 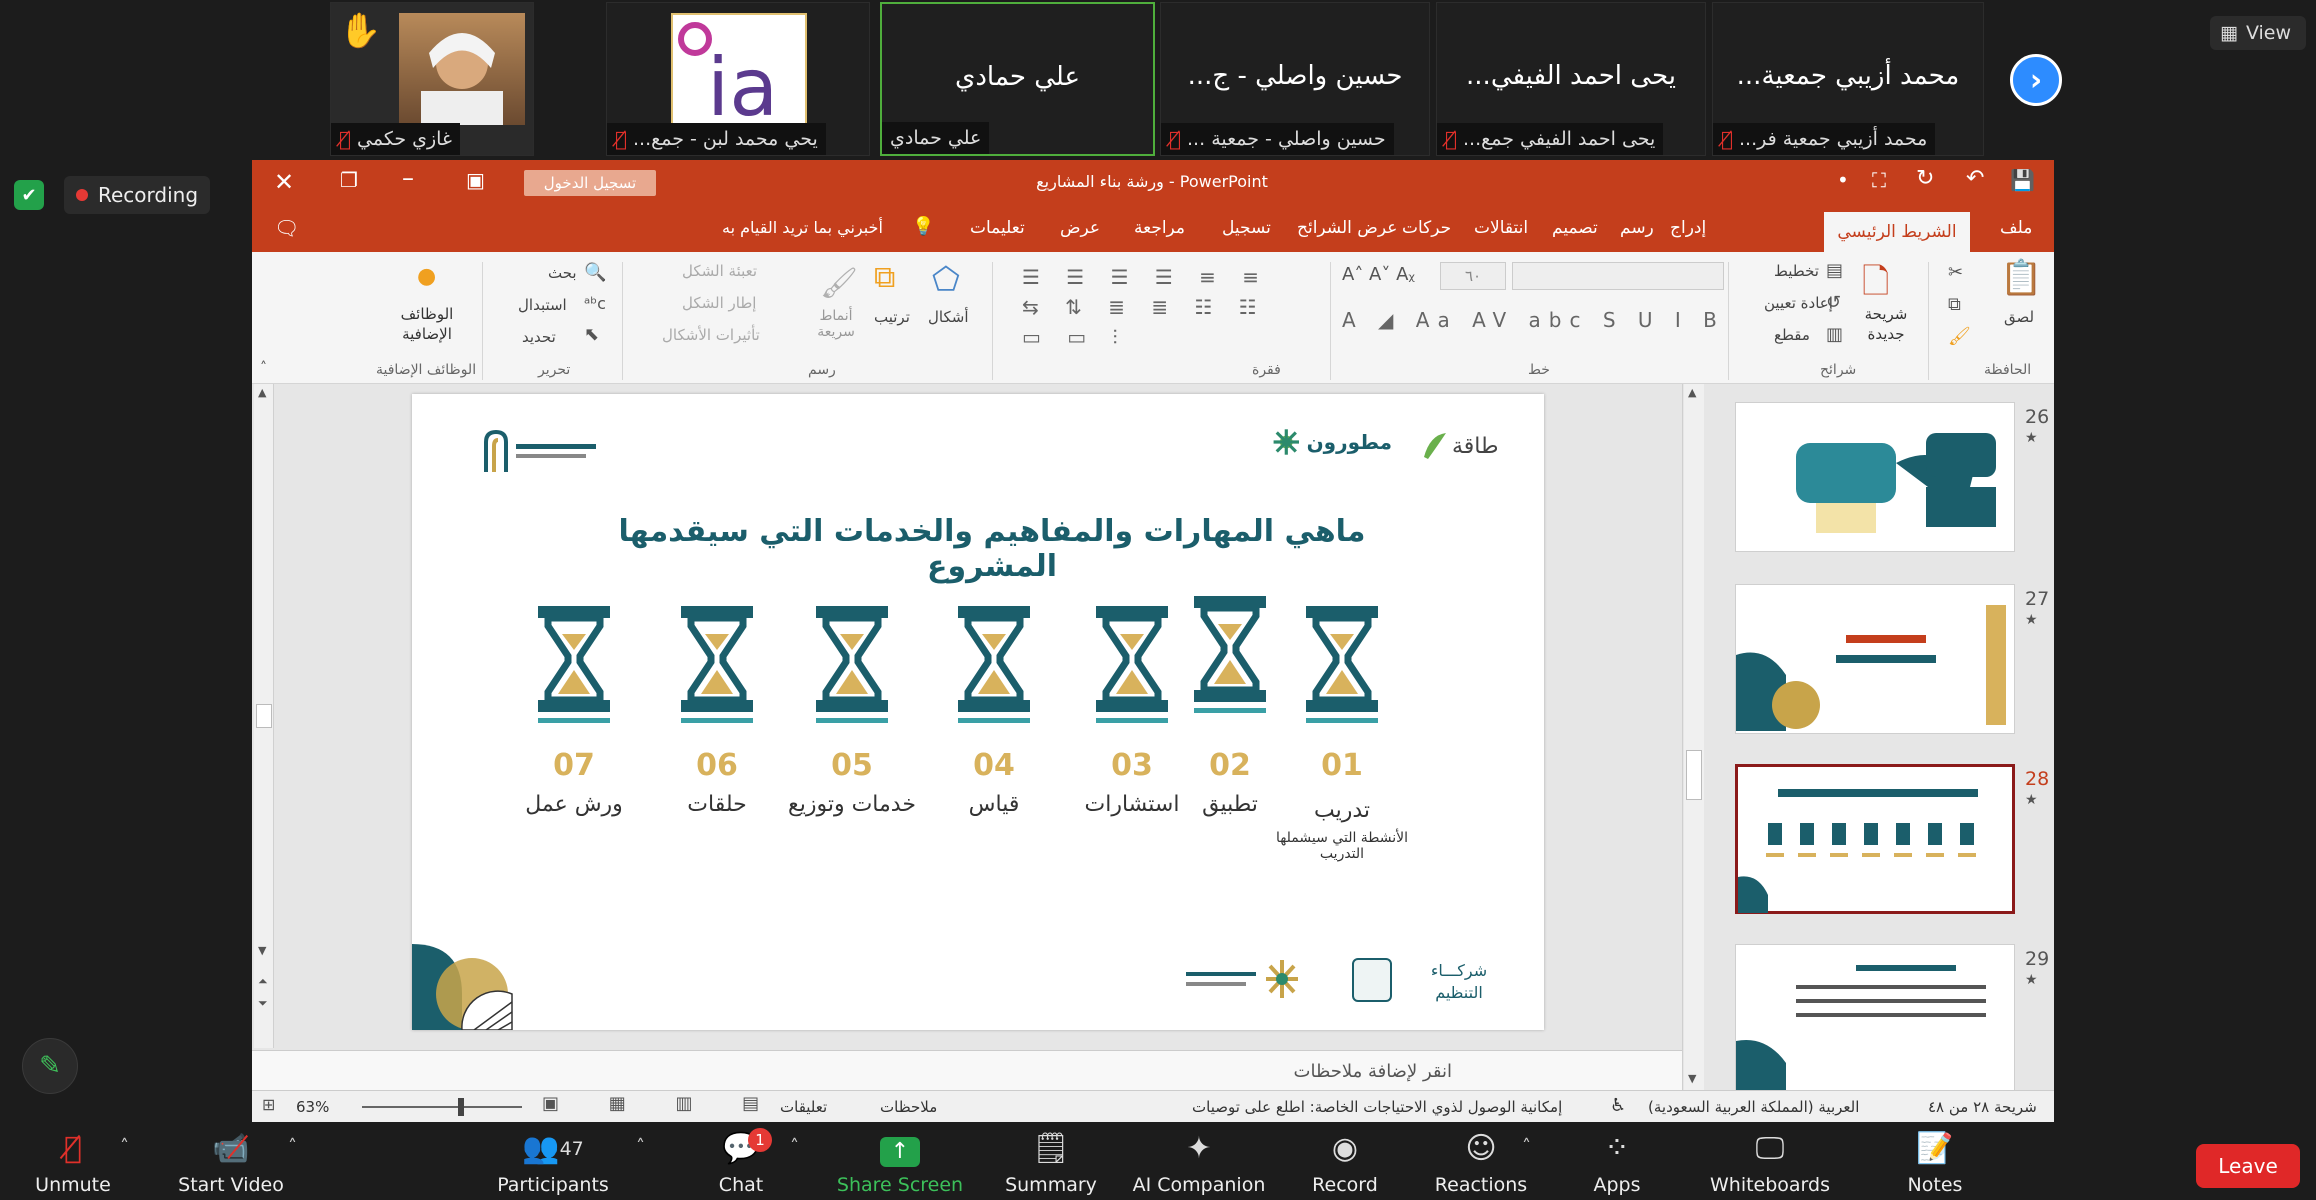 I want to click on shapes-button: أشكال, so click(x=948, y=317).